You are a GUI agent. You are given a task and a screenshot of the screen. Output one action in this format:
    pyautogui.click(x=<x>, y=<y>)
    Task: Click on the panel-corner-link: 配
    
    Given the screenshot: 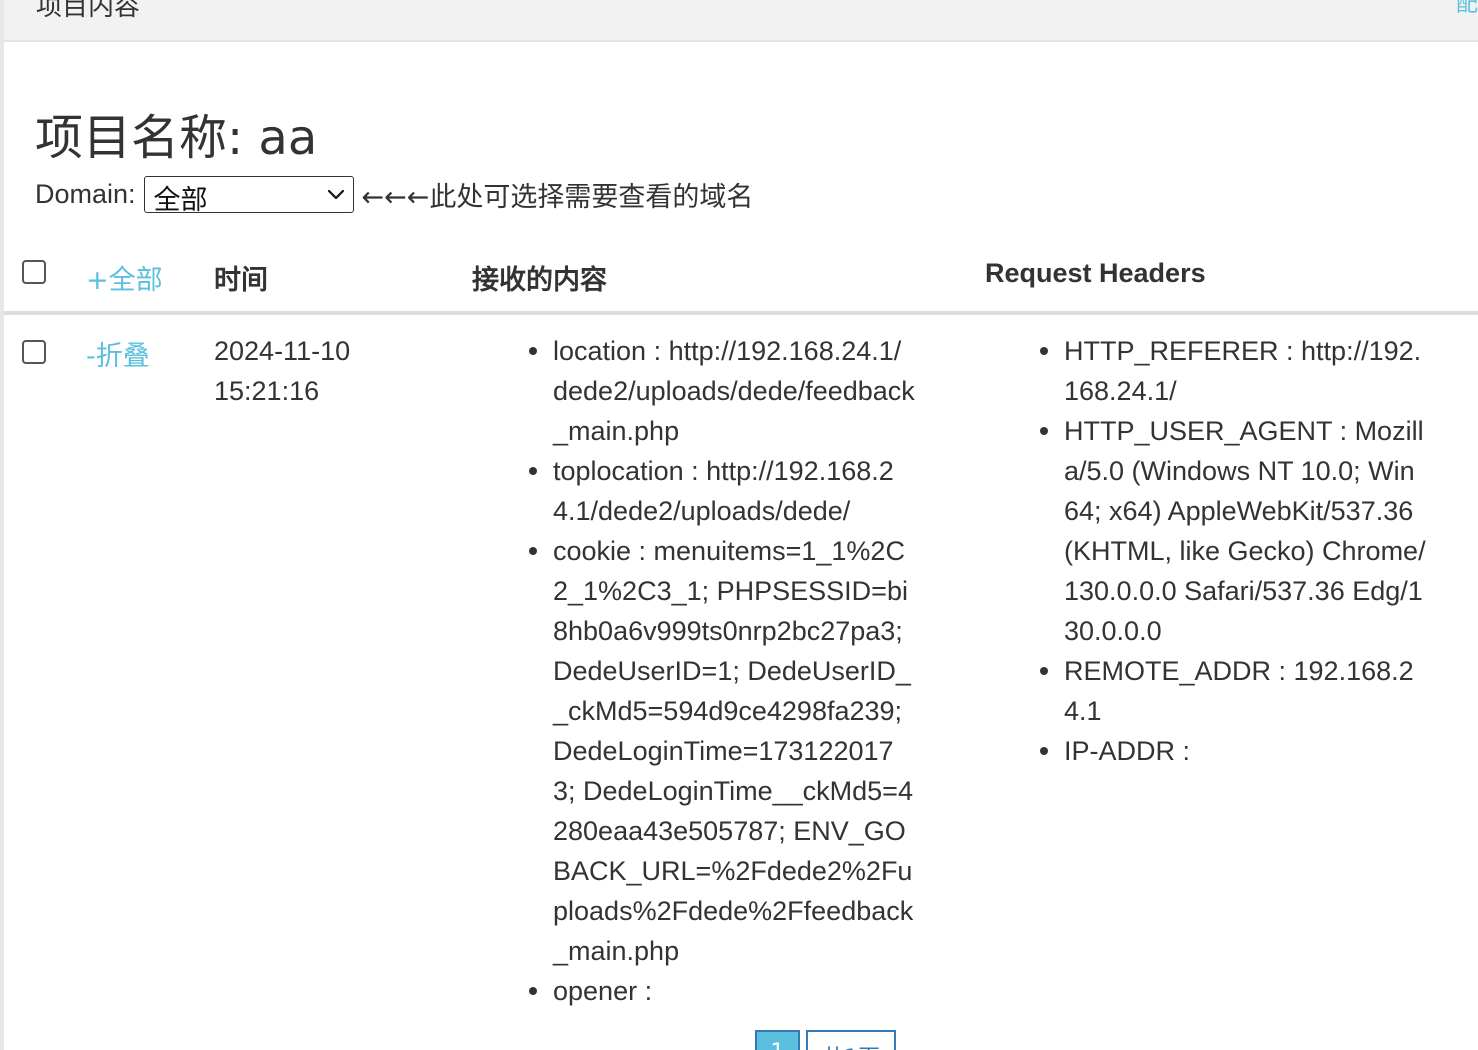 What is the action you would take?
    pyautogui.click(x=1467, y=9)
    